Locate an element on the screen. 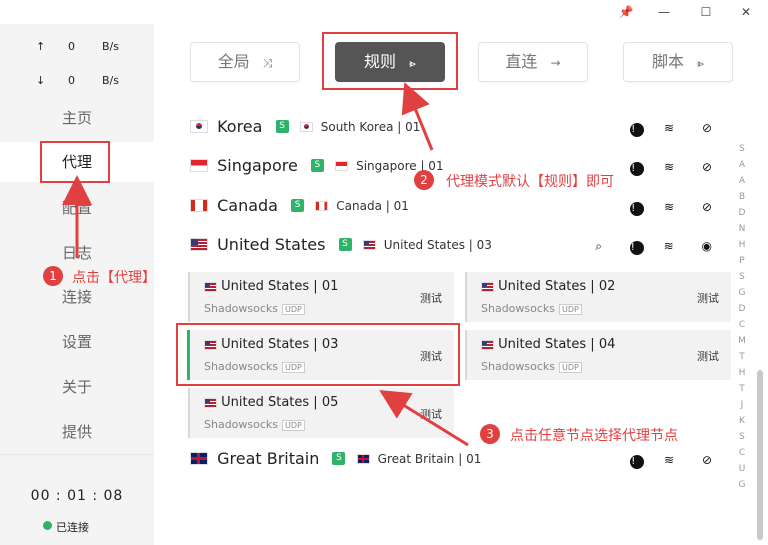  group-canada: Canada S Canada | 01 ! ≋ ⊘ is located at coordinates (460, 209).